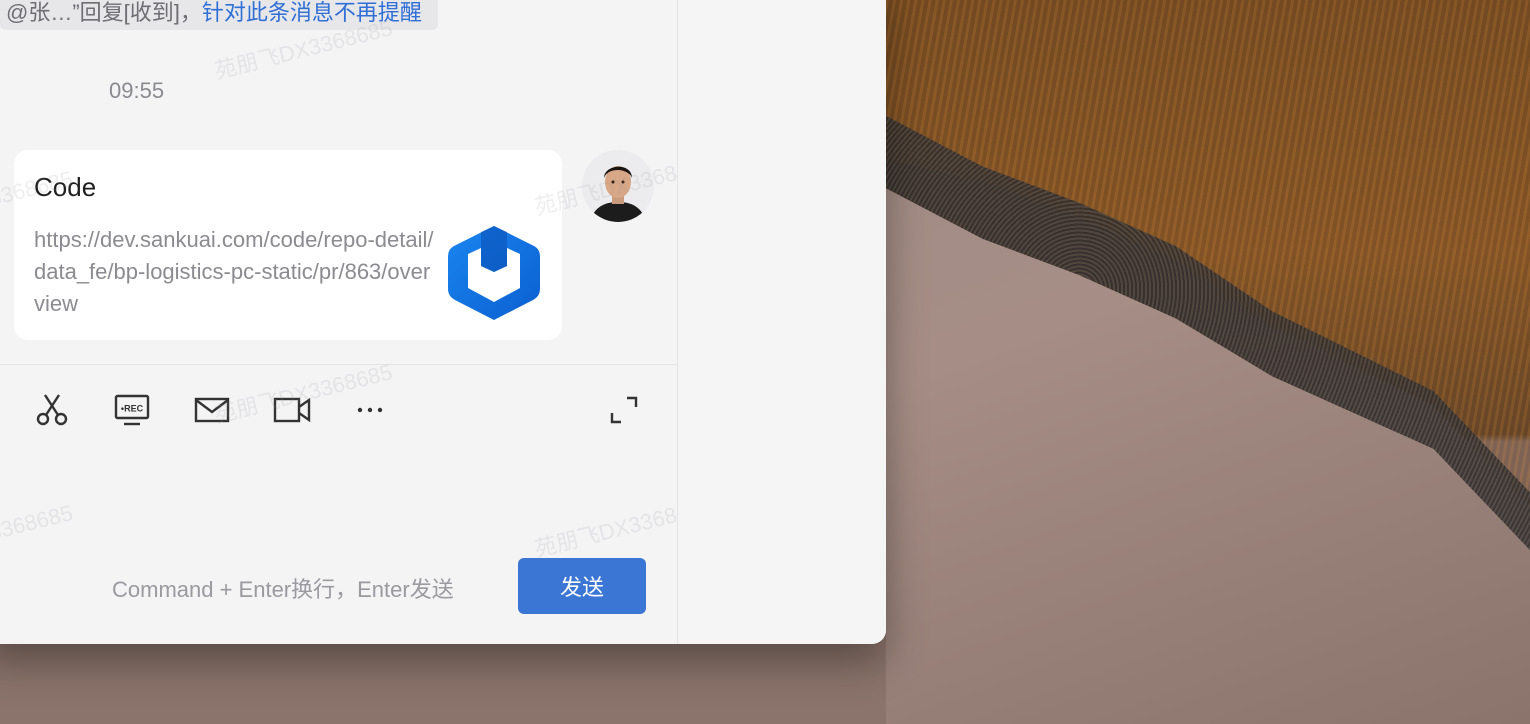  I want to click on send-button: 发送, so click(582, 586).